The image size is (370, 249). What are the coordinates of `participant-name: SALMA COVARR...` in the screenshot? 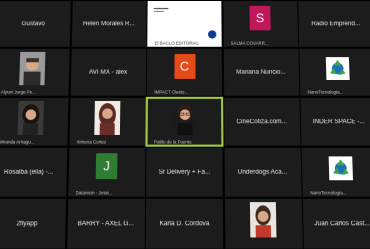 It's located at (249, 43).